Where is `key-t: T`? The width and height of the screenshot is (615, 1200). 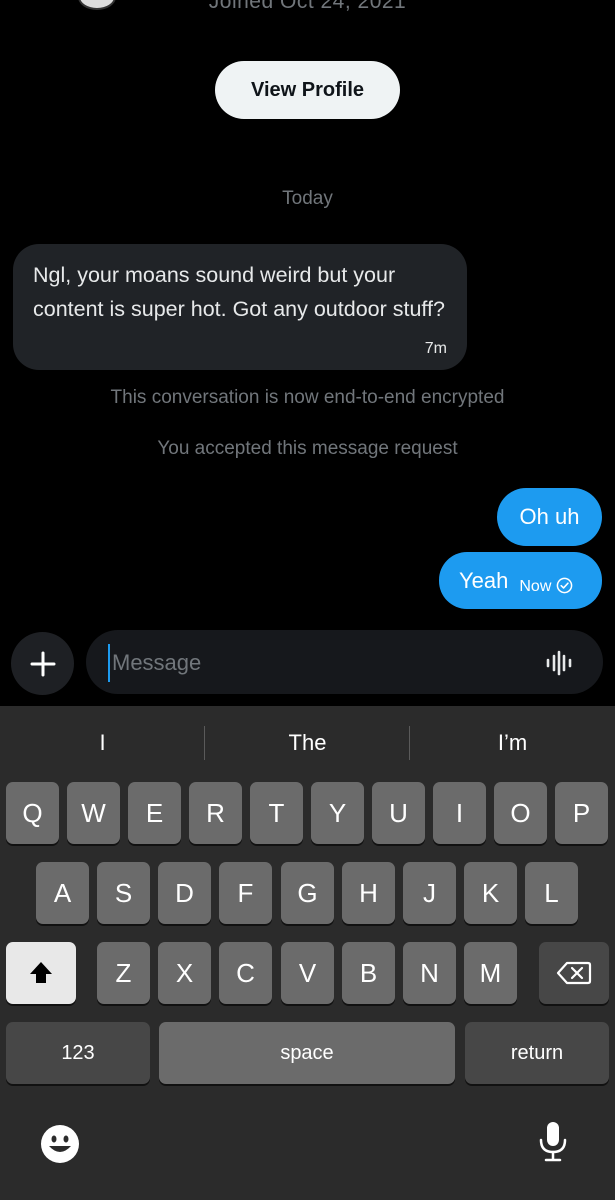 key-t: T is located at coordinates (276, 813).